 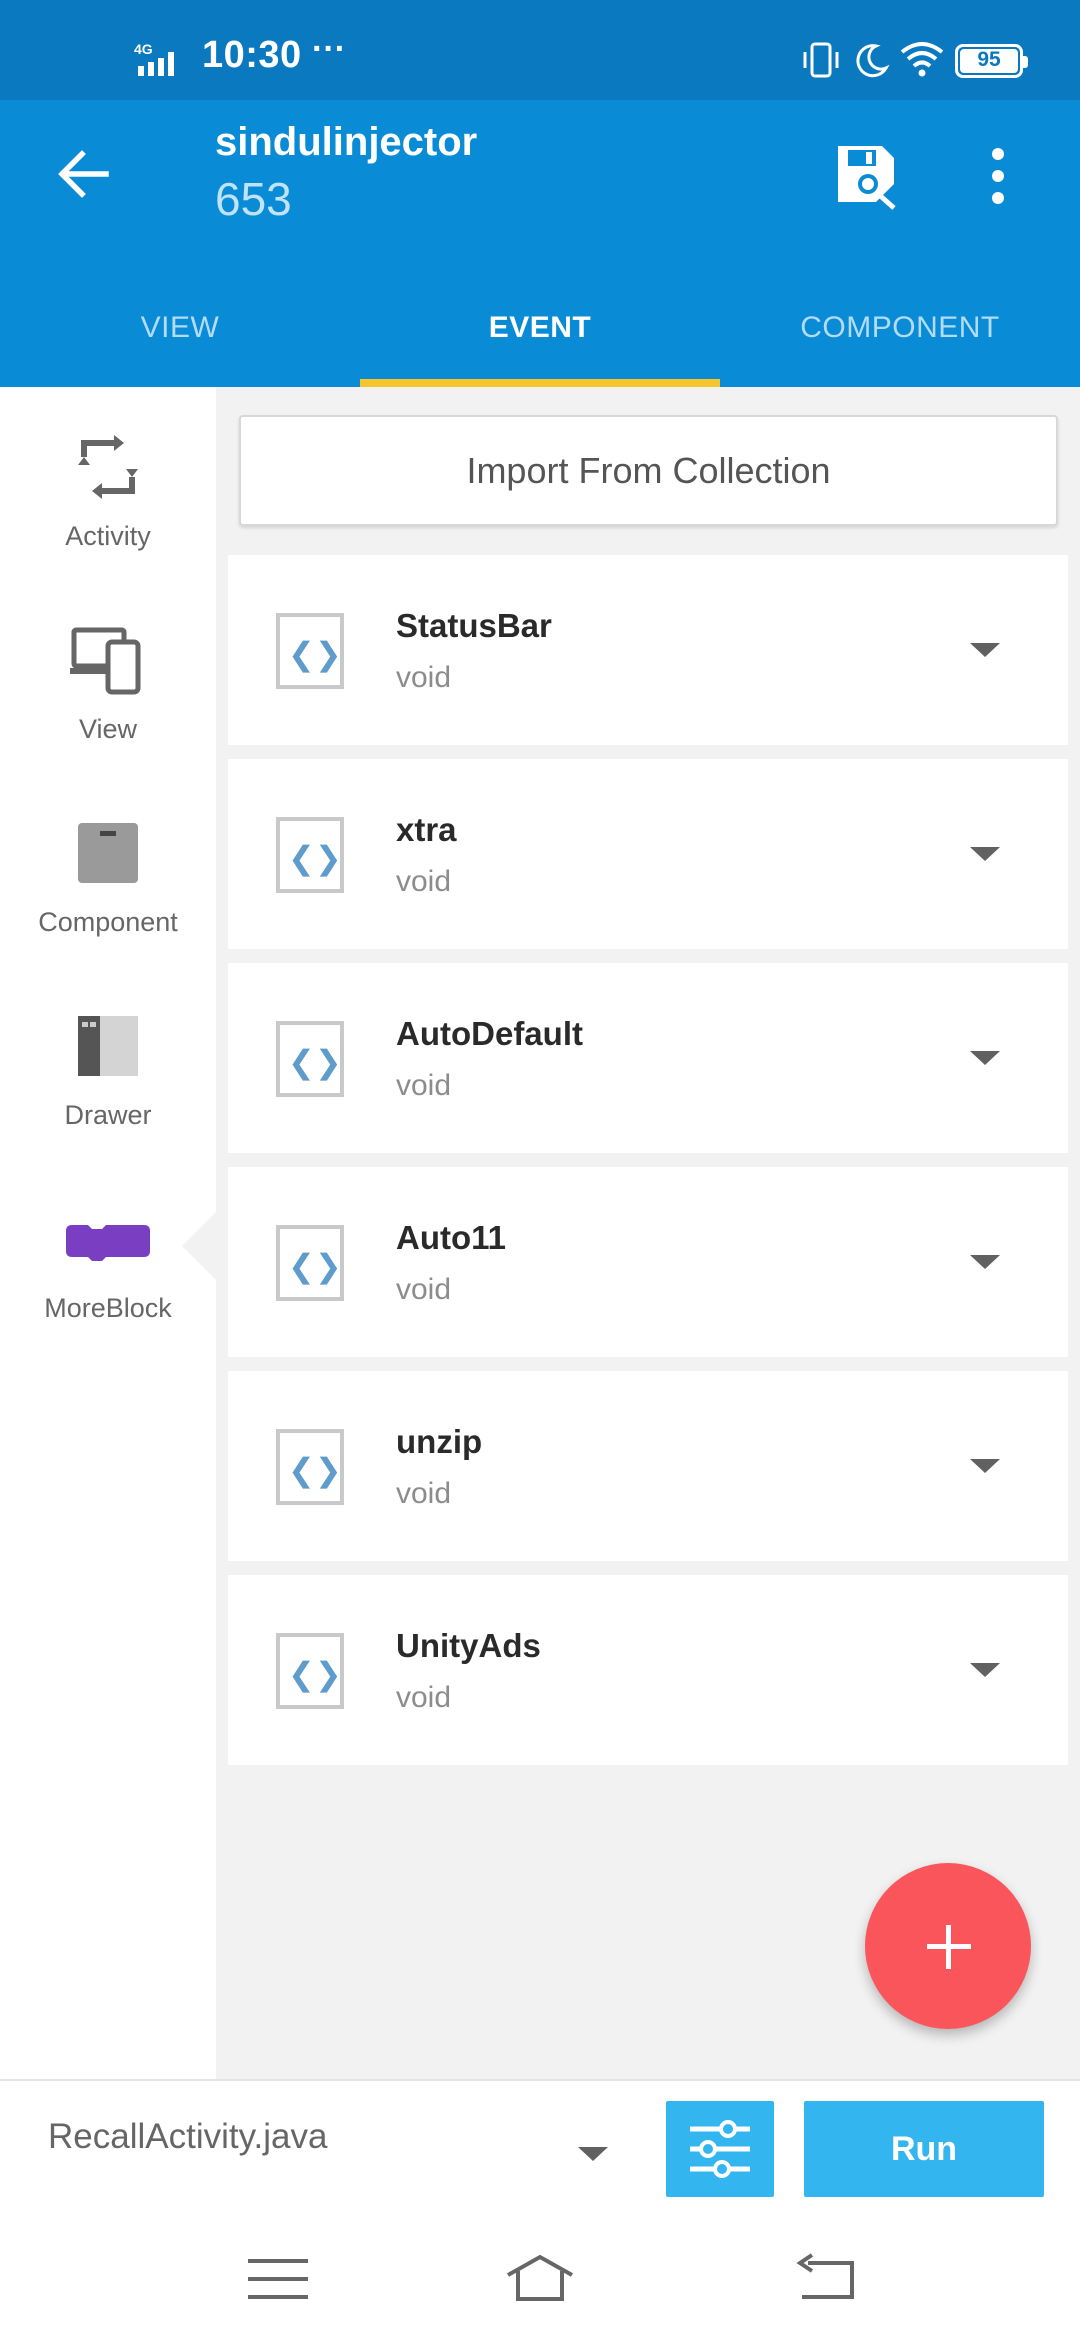 I want to click on tab-event: EVENT, so click(x=540, y=337).